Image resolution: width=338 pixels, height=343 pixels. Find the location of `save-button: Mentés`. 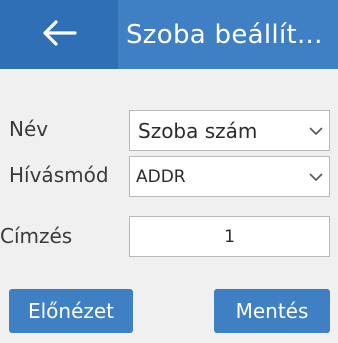

save-button: Mentés is located at coordinates (272, 311).